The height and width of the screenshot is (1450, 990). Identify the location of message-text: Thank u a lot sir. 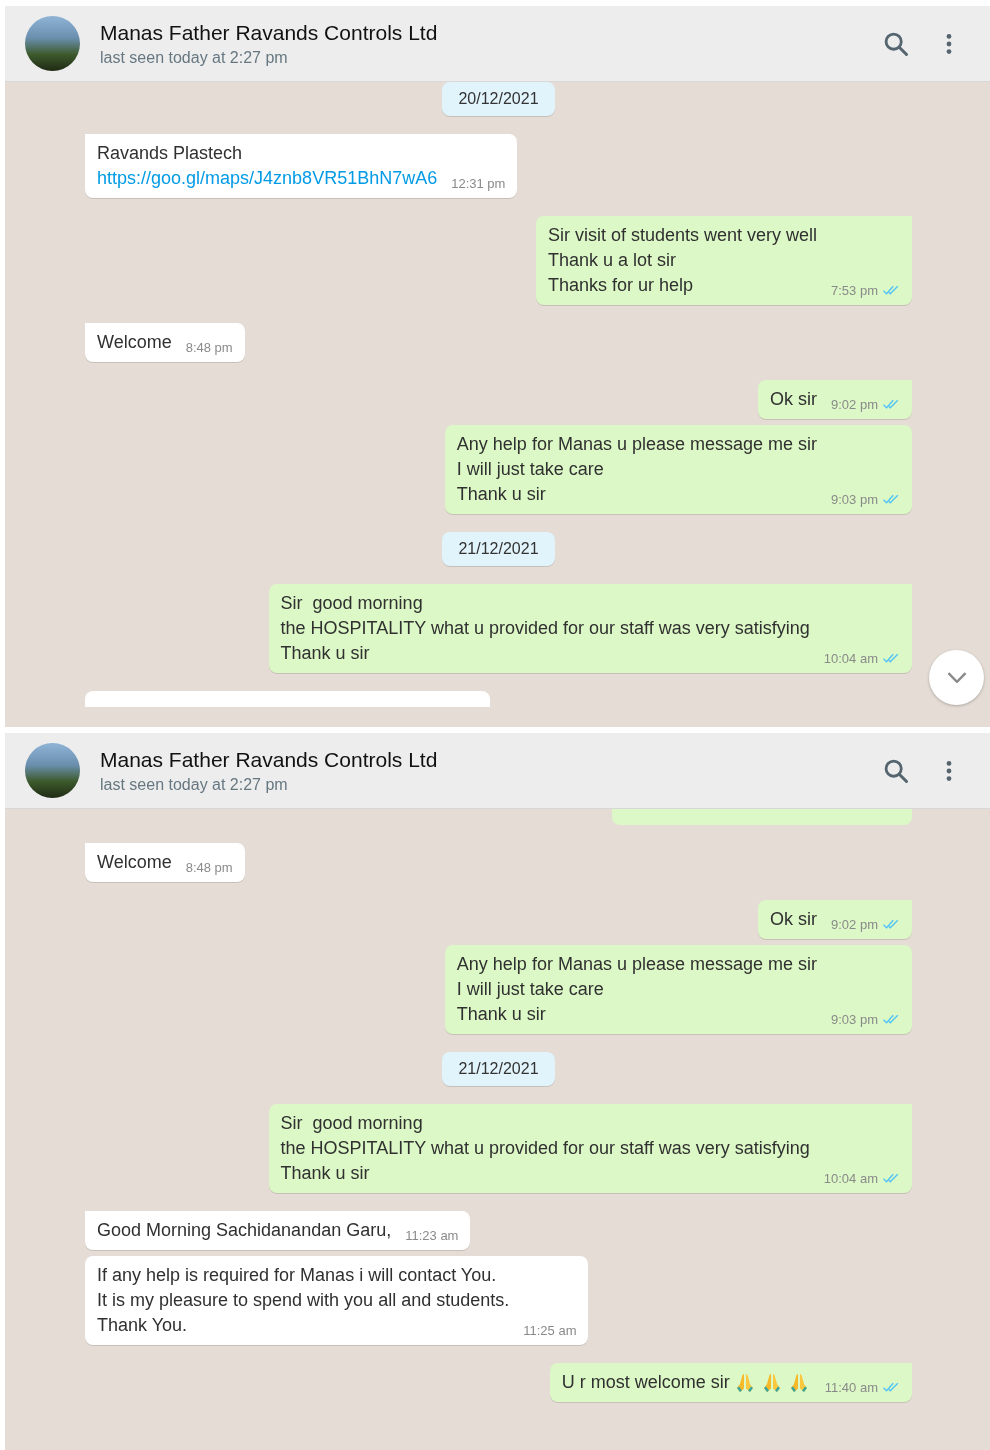
(611, 260).